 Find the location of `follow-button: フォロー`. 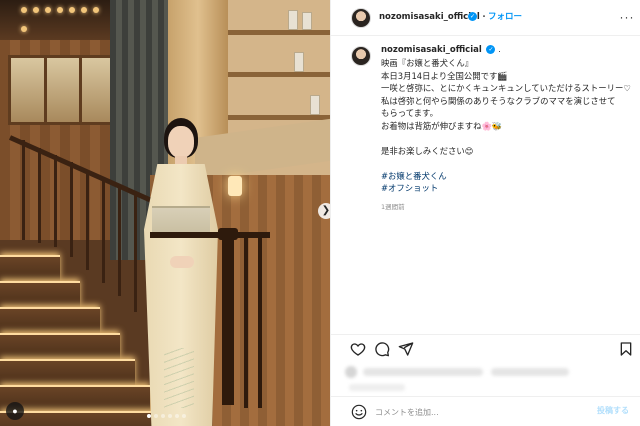

follow-button: フォロー is located at coordinates (505, 16).